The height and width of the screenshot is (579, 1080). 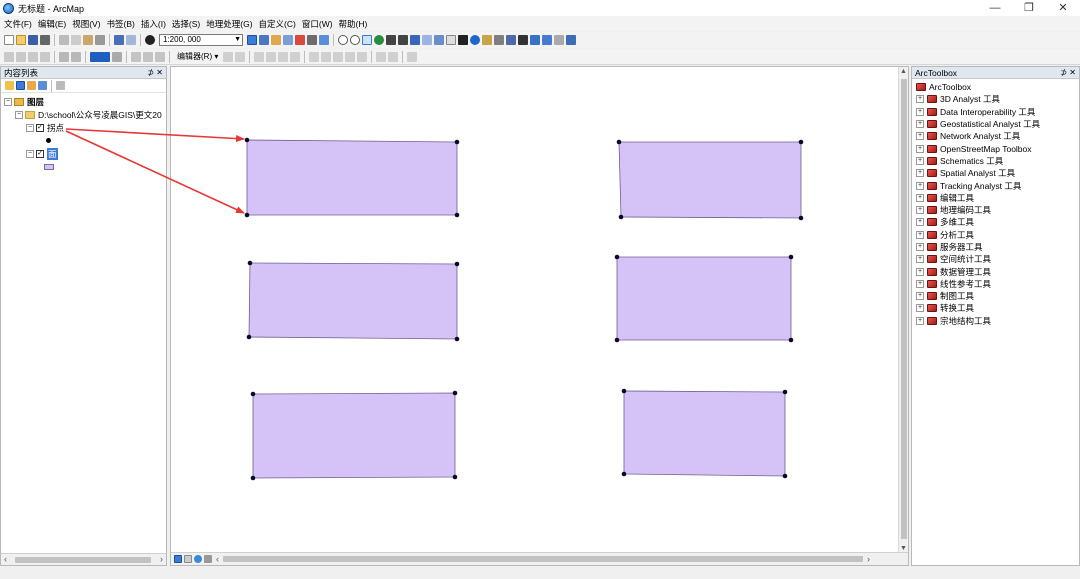 I want to click on layout-zoom-icon, so click(x=21, y=56).